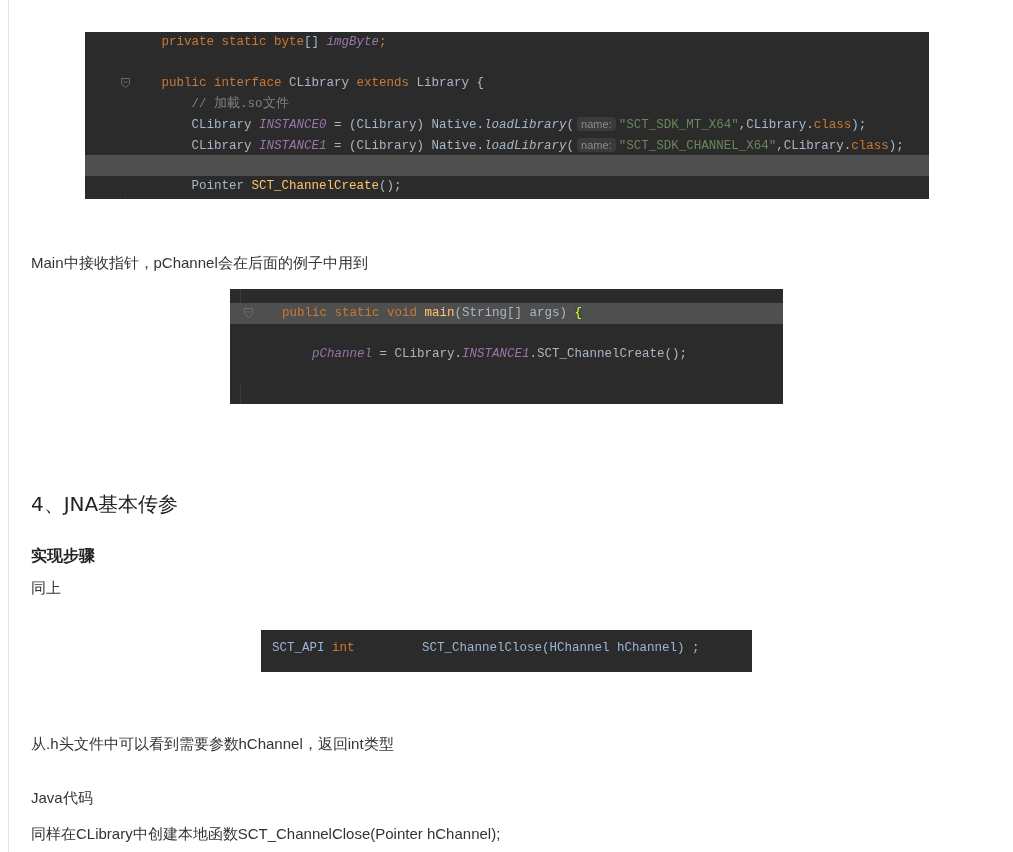 The height and width of the screenshot is (852, 1013). What do you see at coordinates (296, 186) in the screenshot?
I see `code-line: Pointer SCT_ChannelCreate();` at bounding box center [296, 186].